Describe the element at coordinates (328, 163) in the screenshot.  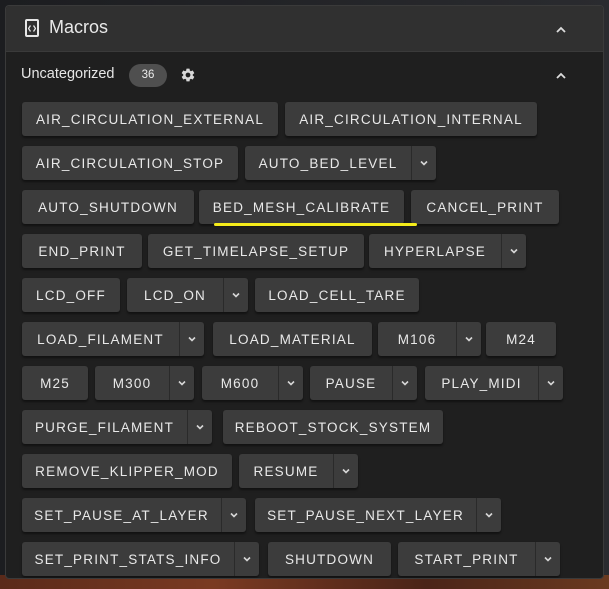
I see `macro-button-label: AUTO_BED_LEVEL` at that location.